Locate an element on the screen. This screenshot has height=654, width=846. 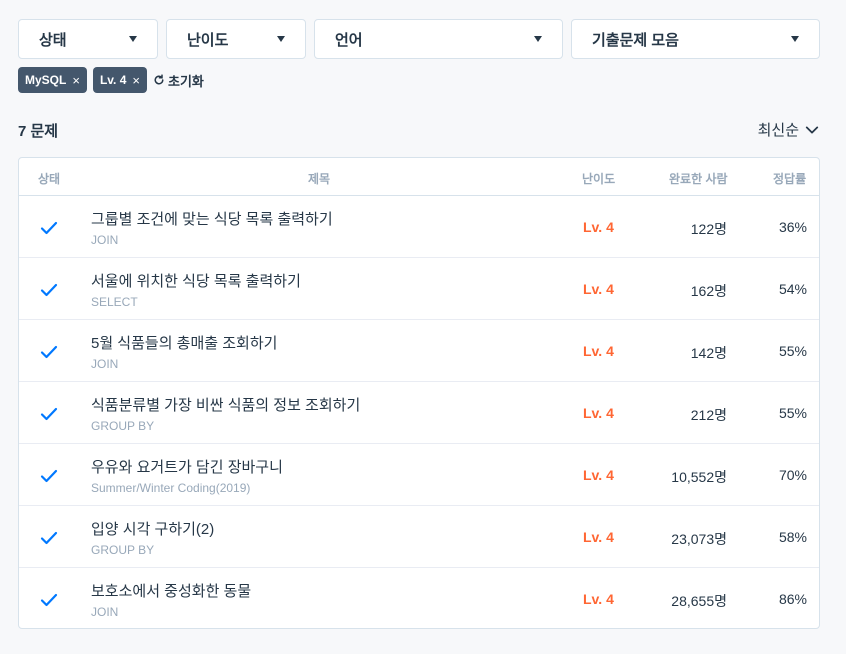
status-filter-dropdown: 상태 is located at coordinates (88, 39).